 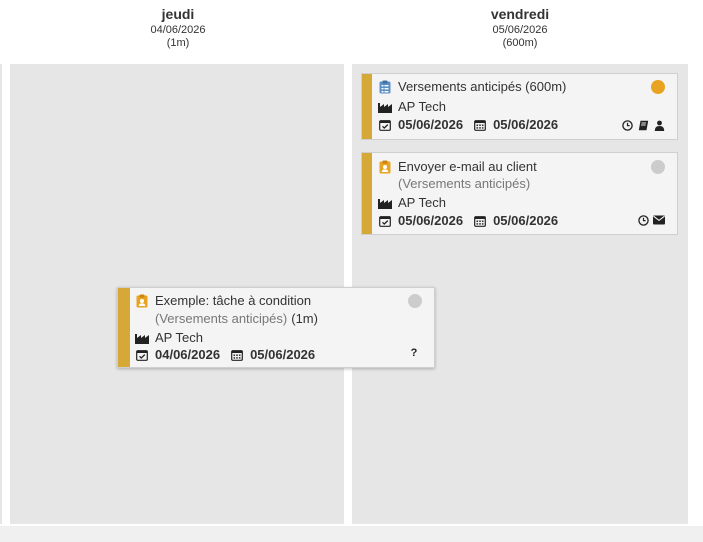 I want to click on card-title: Exemple: tâche à condition, so click(x=233, y=300).